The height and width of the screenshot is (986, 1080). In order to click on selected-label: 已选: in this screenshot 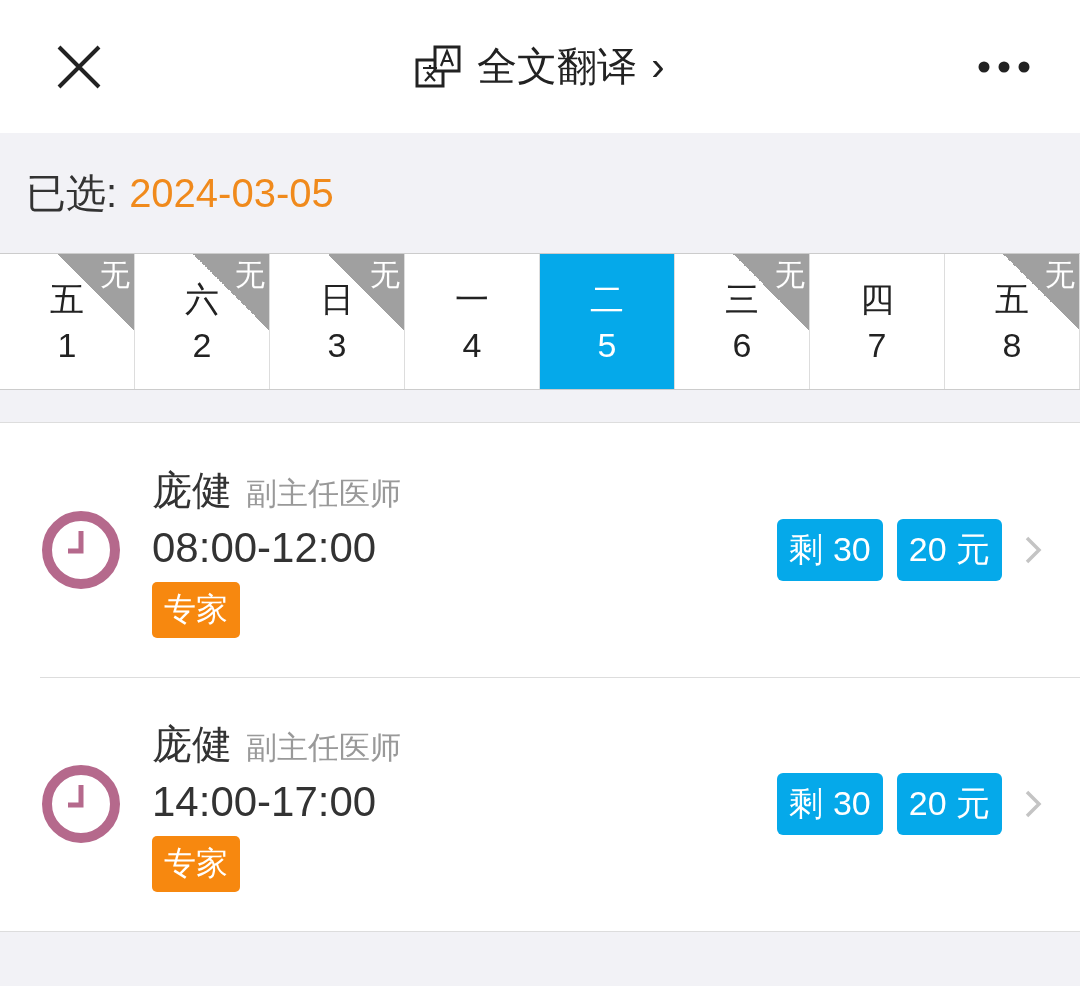, I will do `click(72, 193)`.